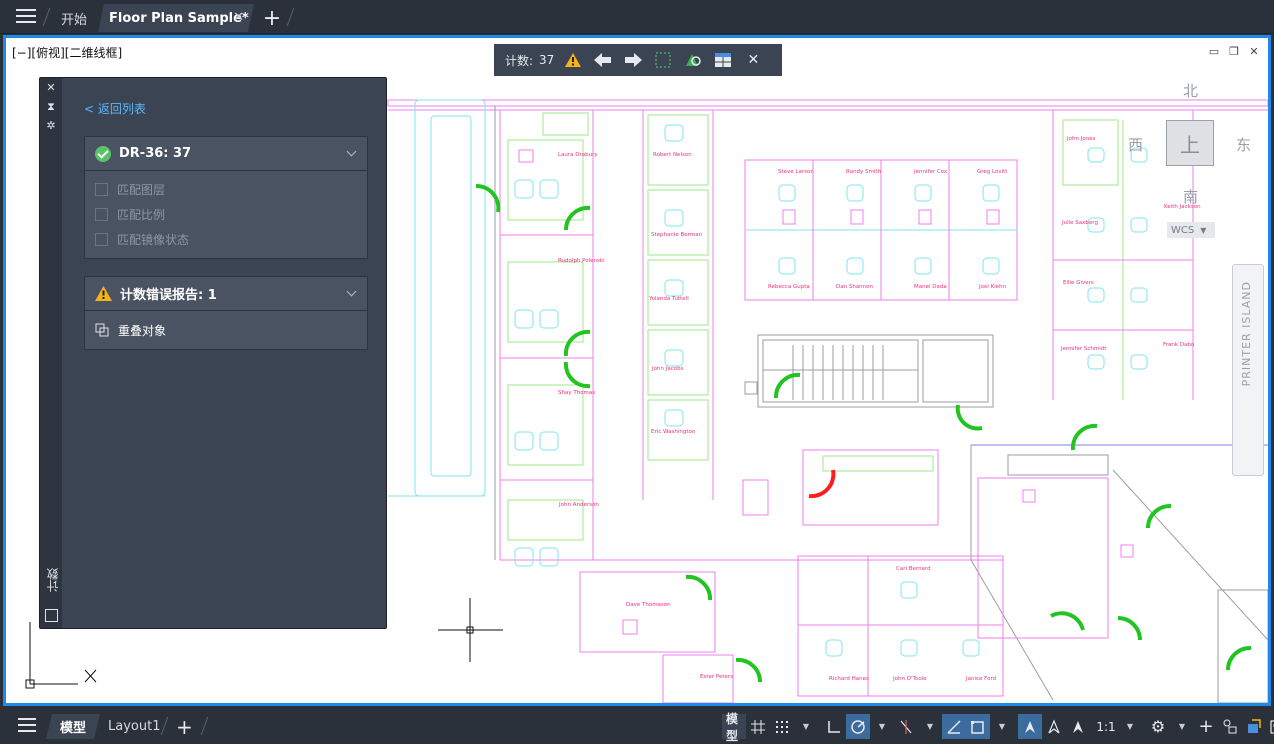  Describe the element at coordinates (1248, 370) in the screenshot. I see `navigation-bar: PRINTER ISLAND` at that location.